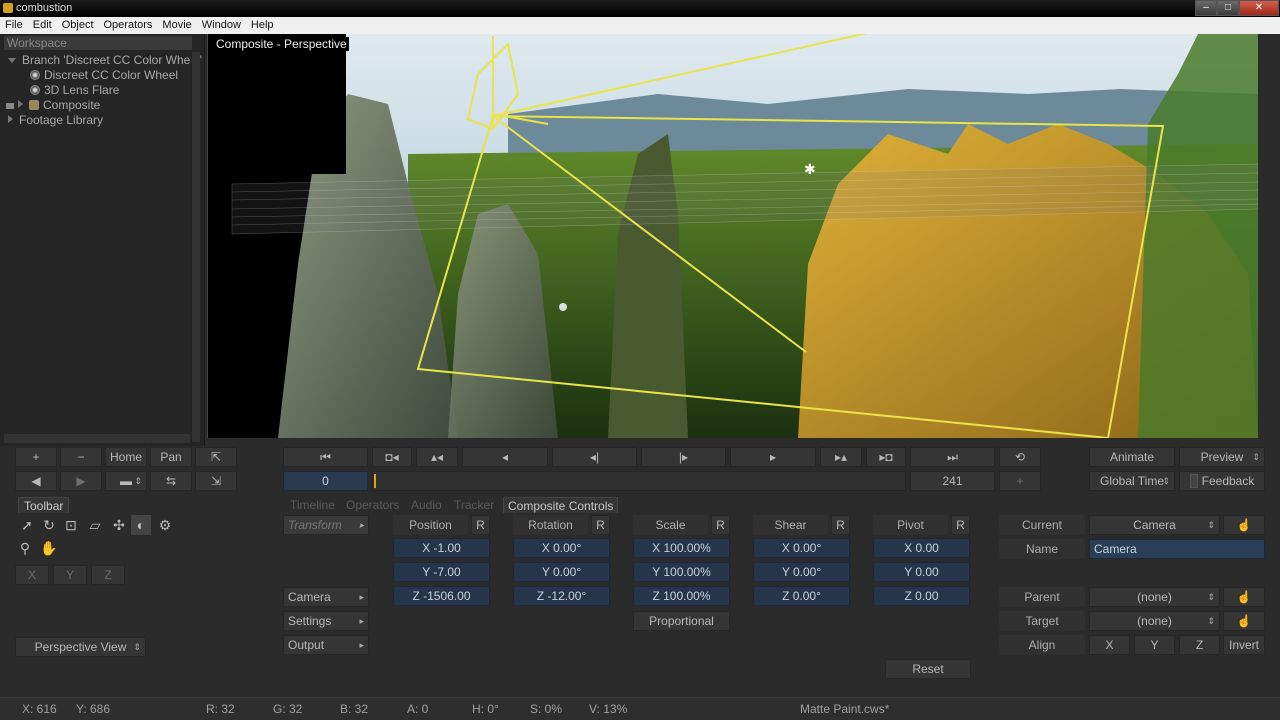 The width and height of the screenshot is (1280, 720). What do you see at coordinates (1154, 621) in the screenshot?
I see `target-select: (none)` at bounding box center [1154, 621].